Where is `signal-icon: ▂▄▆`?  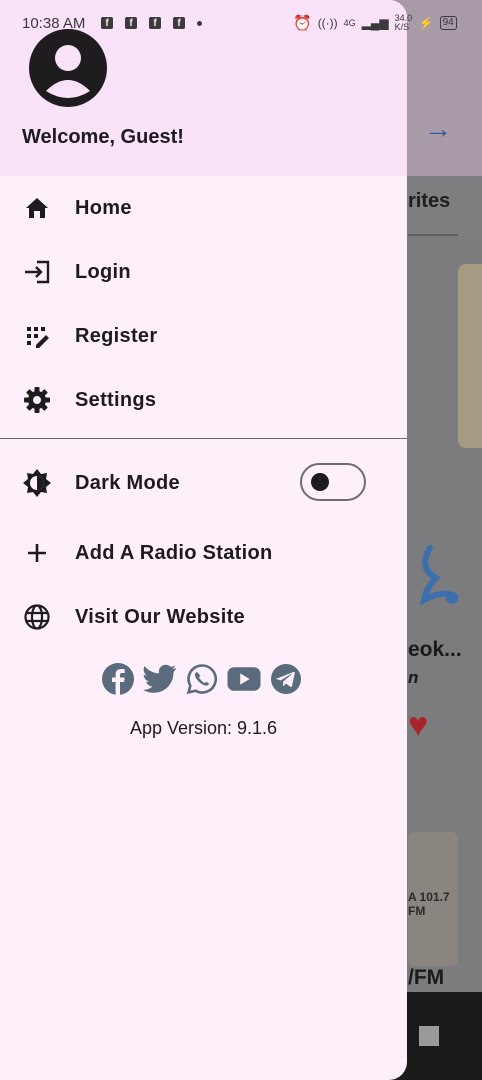
signal-icon: ▂▄▆ is located at coordinates (375, 23).